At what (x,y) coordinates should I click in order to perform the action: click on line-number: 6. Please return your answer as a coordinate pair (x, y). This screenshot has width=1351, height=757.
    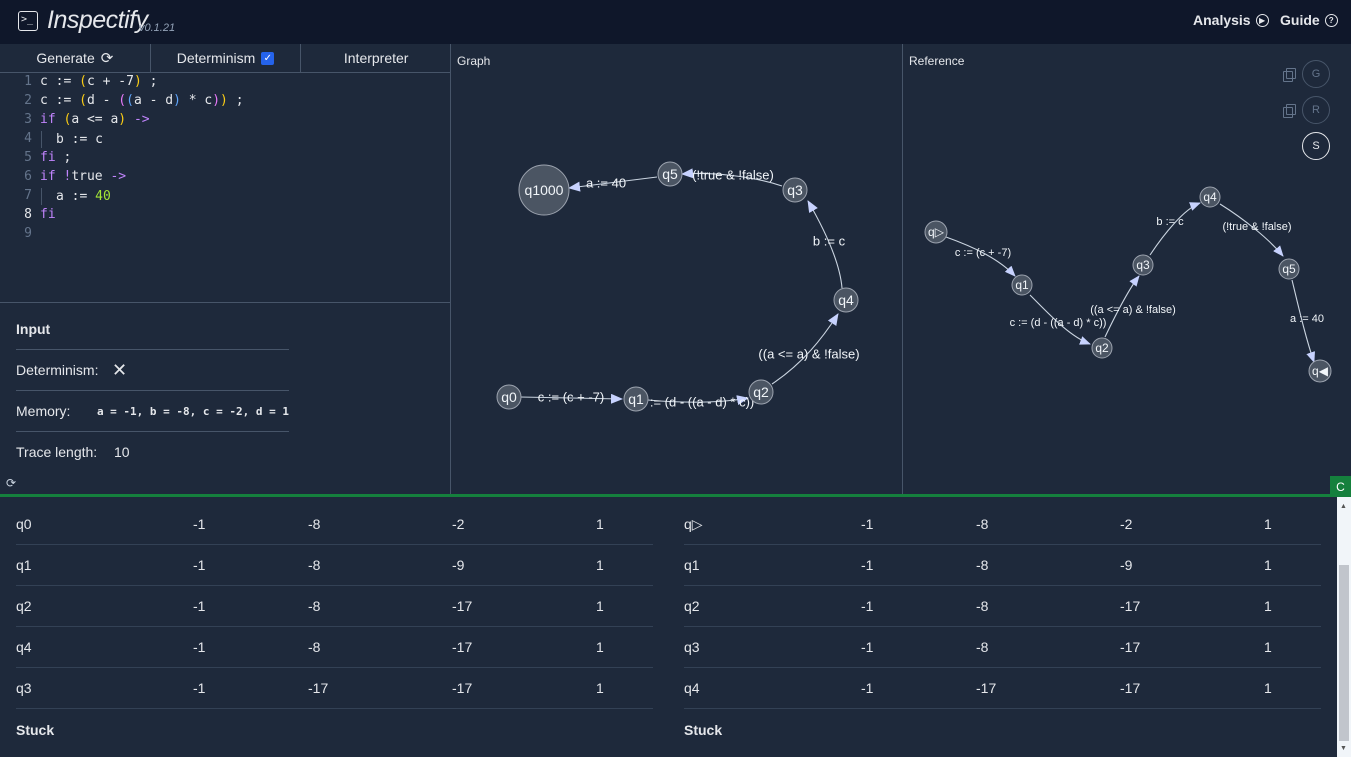
    Looking at the image, I should click on (28, 176).